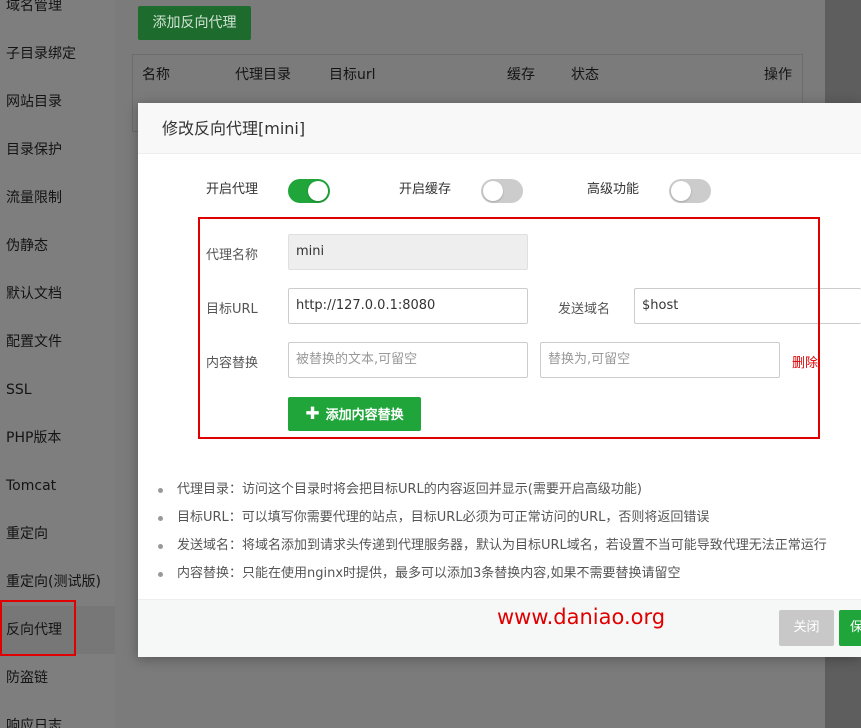 This screenshot has width=861, height=728. What do you see at coordinates (38, 628) in the screenshot?
I see `annotation-box-sidebar` at bounding box center [38, 628].